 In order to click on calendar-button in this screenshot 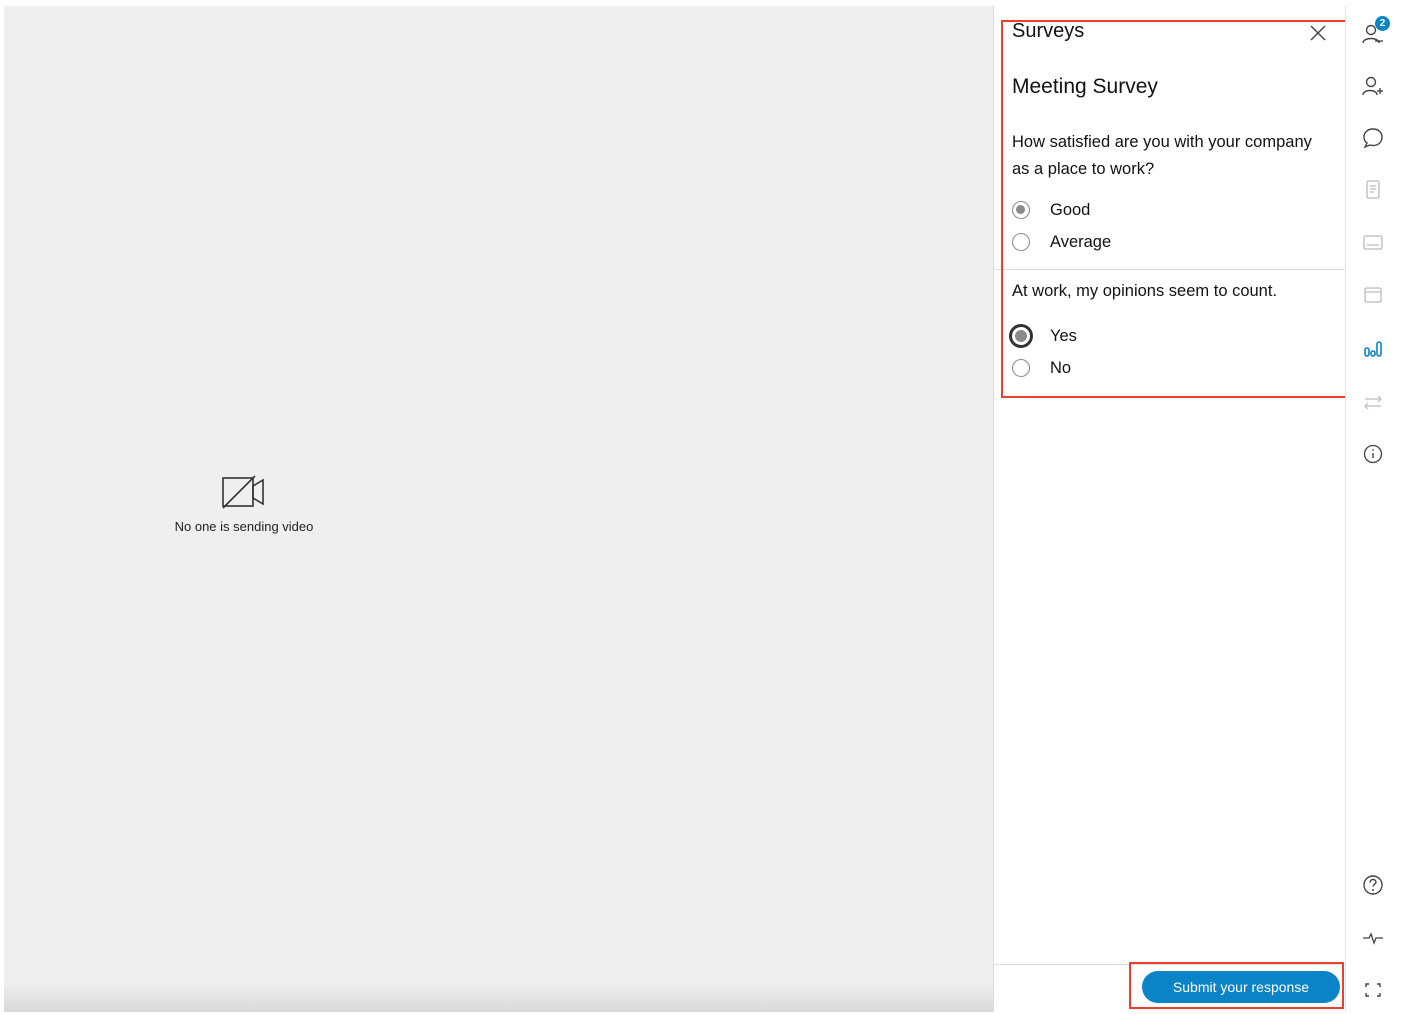, I will do `click(1373, 294)`.